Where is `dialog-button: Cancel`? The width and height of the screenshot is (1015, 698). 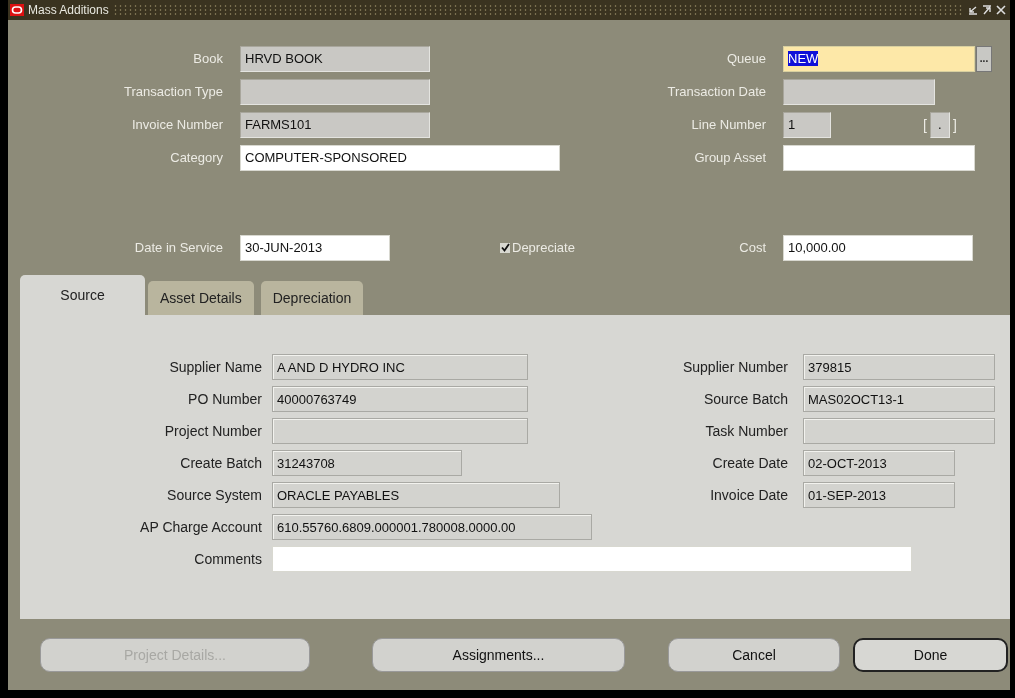 dialog-button: Cancel is located at coordinates (754, 654).